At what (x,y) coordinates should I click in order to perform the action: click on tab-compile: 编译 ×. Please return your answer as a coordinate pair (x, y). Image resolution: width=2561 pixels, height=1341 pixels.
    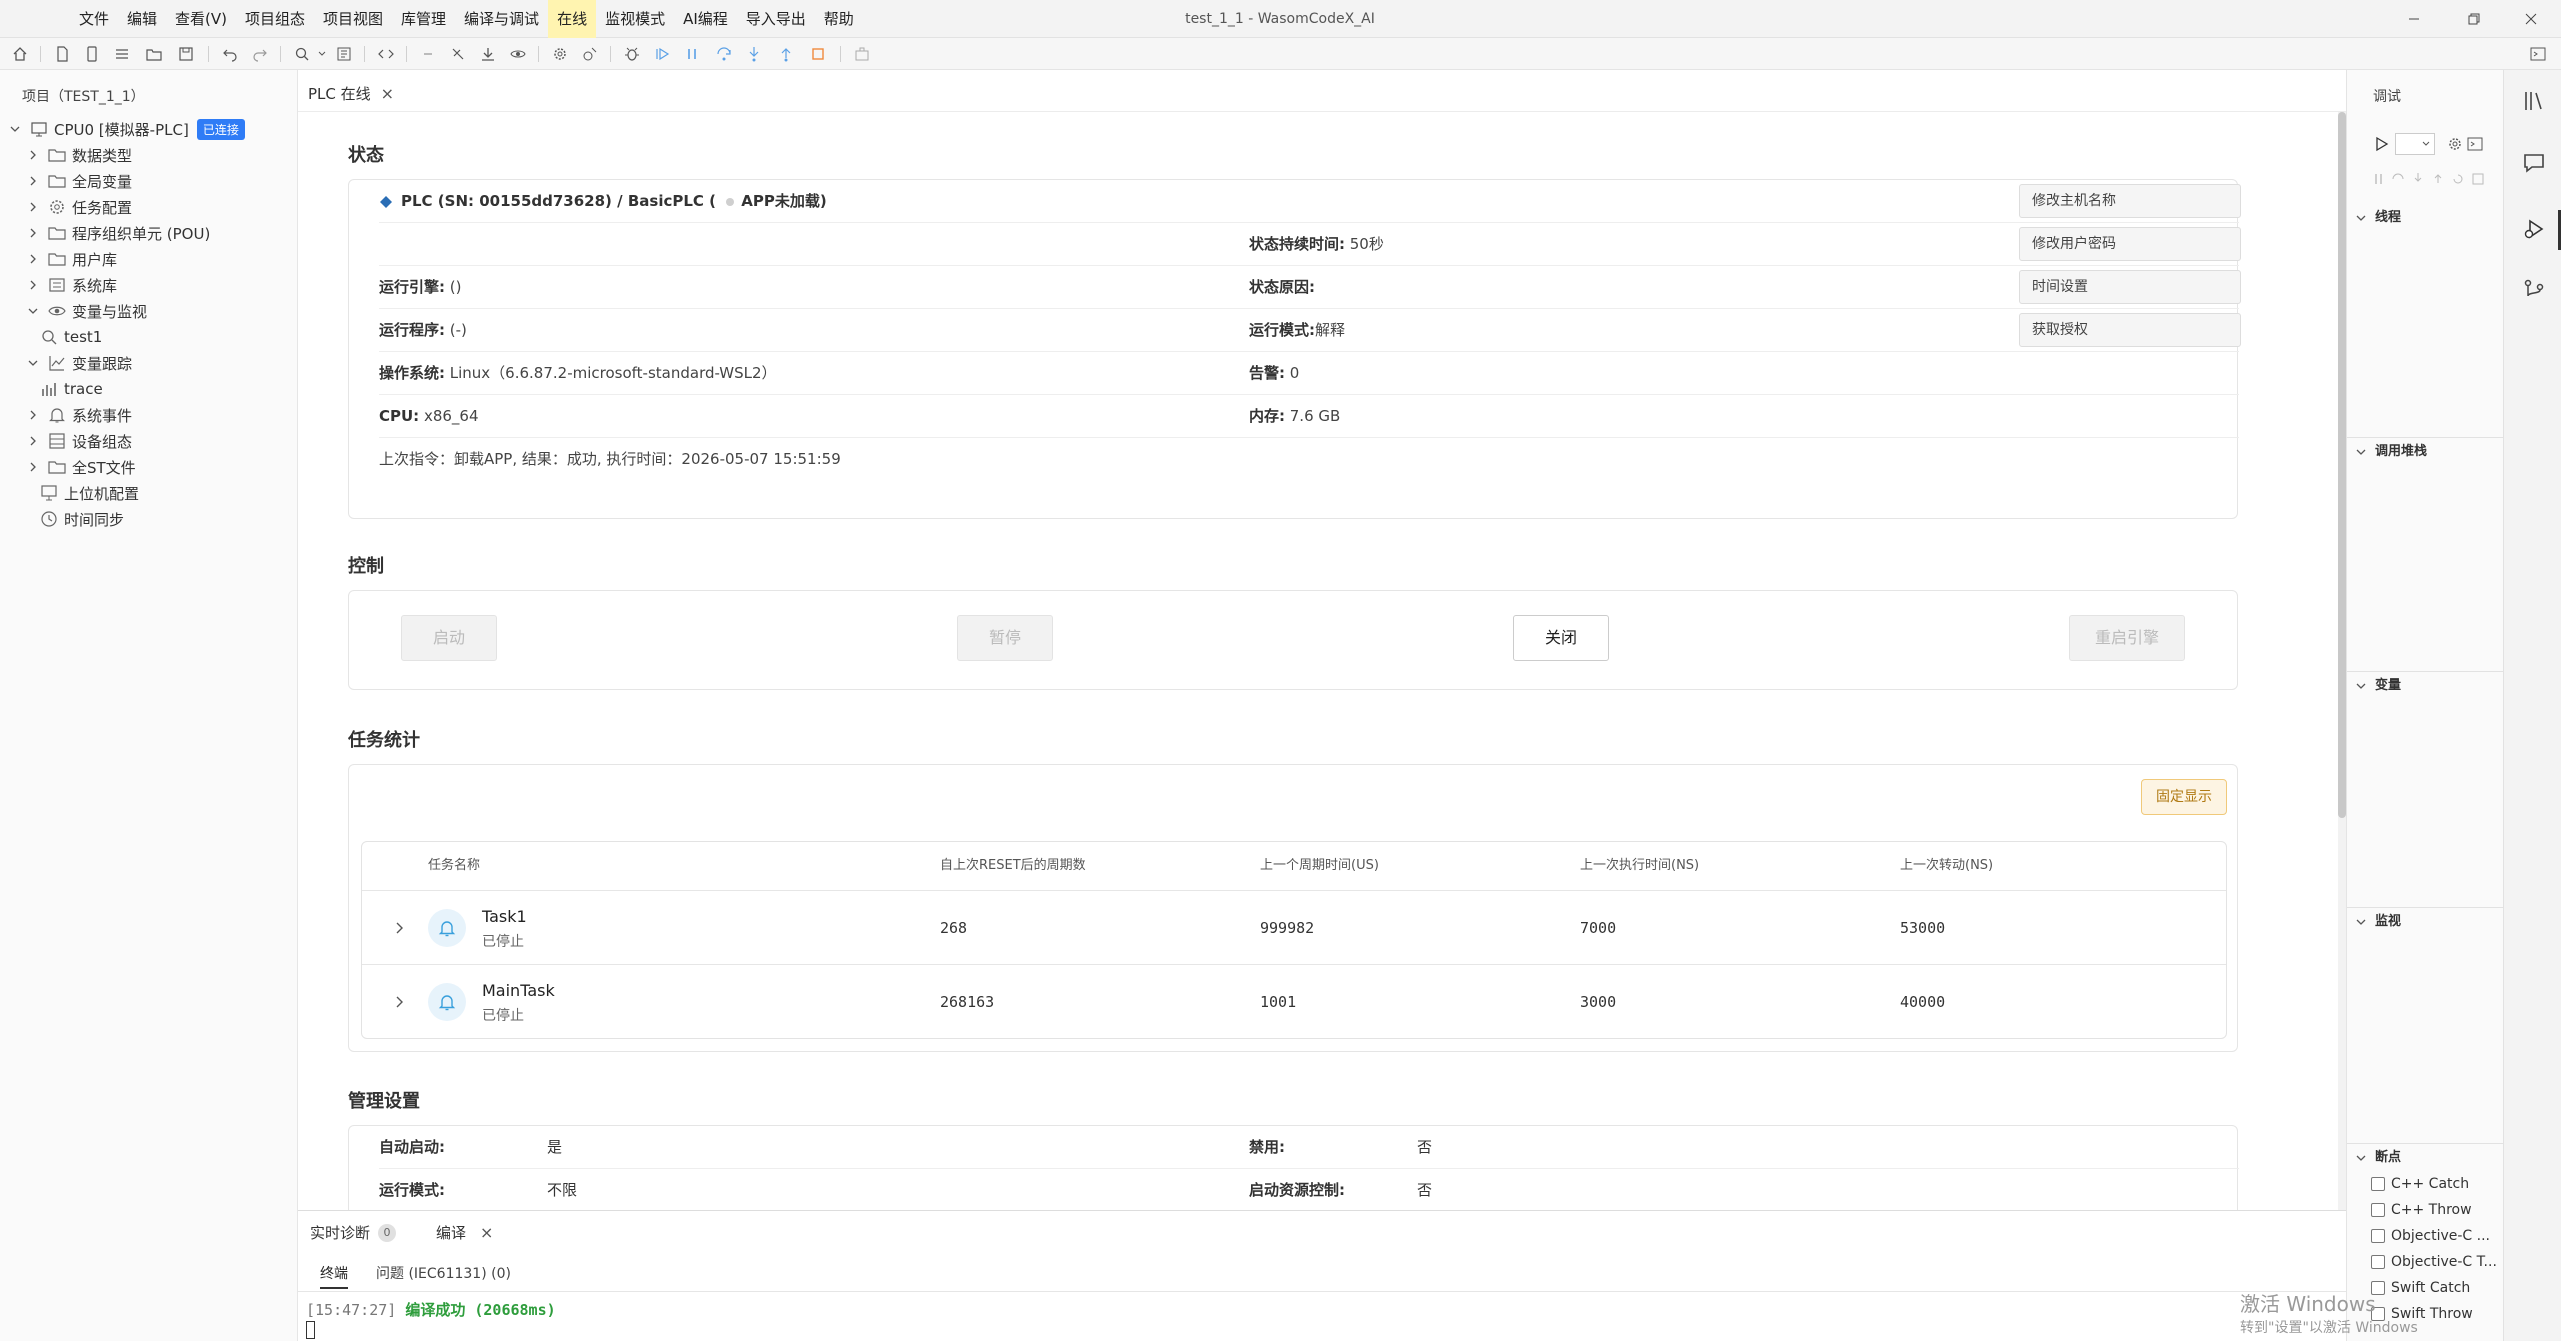
    Looking at the image, I should click on (464, 1233).